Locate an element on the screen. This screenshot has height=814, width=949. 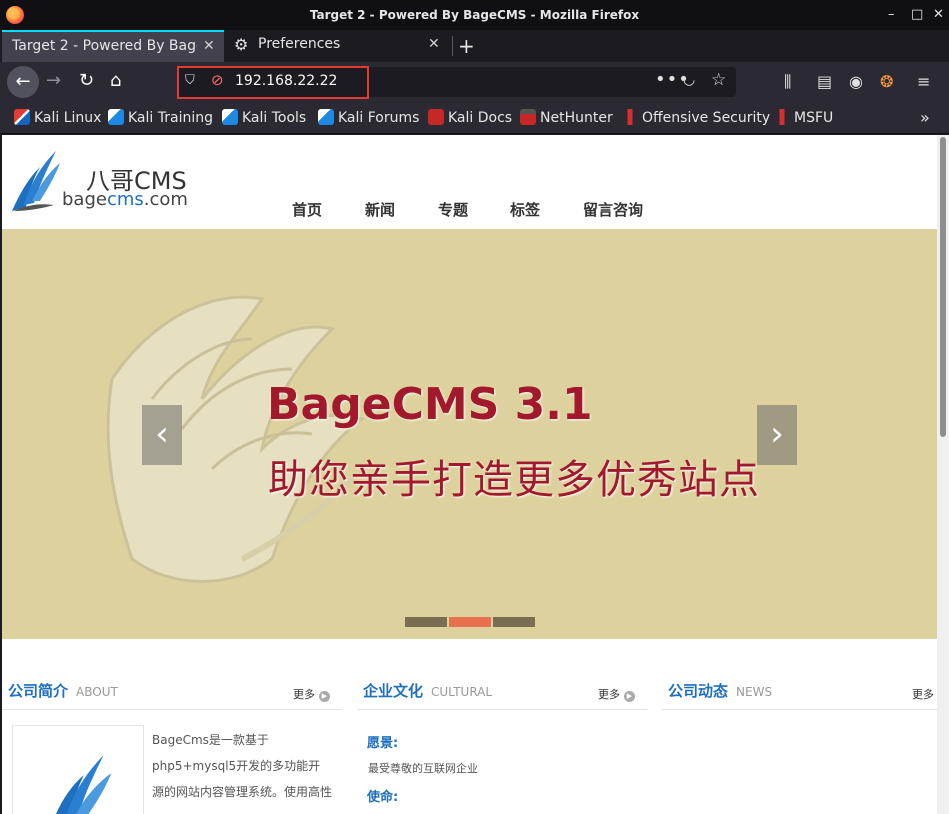
banner-subtitle: 助您亲手打造更多优秀站点 is located at coordinates (514, 480).